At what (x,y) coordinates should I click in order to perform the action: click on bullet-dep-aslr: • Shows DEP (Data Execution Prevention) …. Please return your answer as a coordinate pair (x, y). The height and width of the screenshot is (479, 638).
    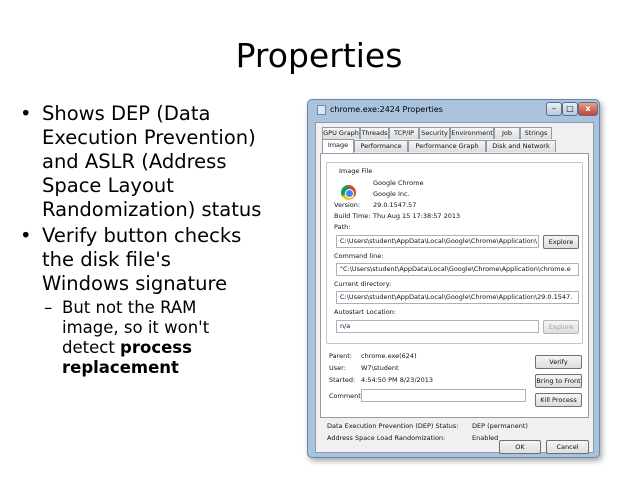
    Looking at the image, I should click on (157, 162).